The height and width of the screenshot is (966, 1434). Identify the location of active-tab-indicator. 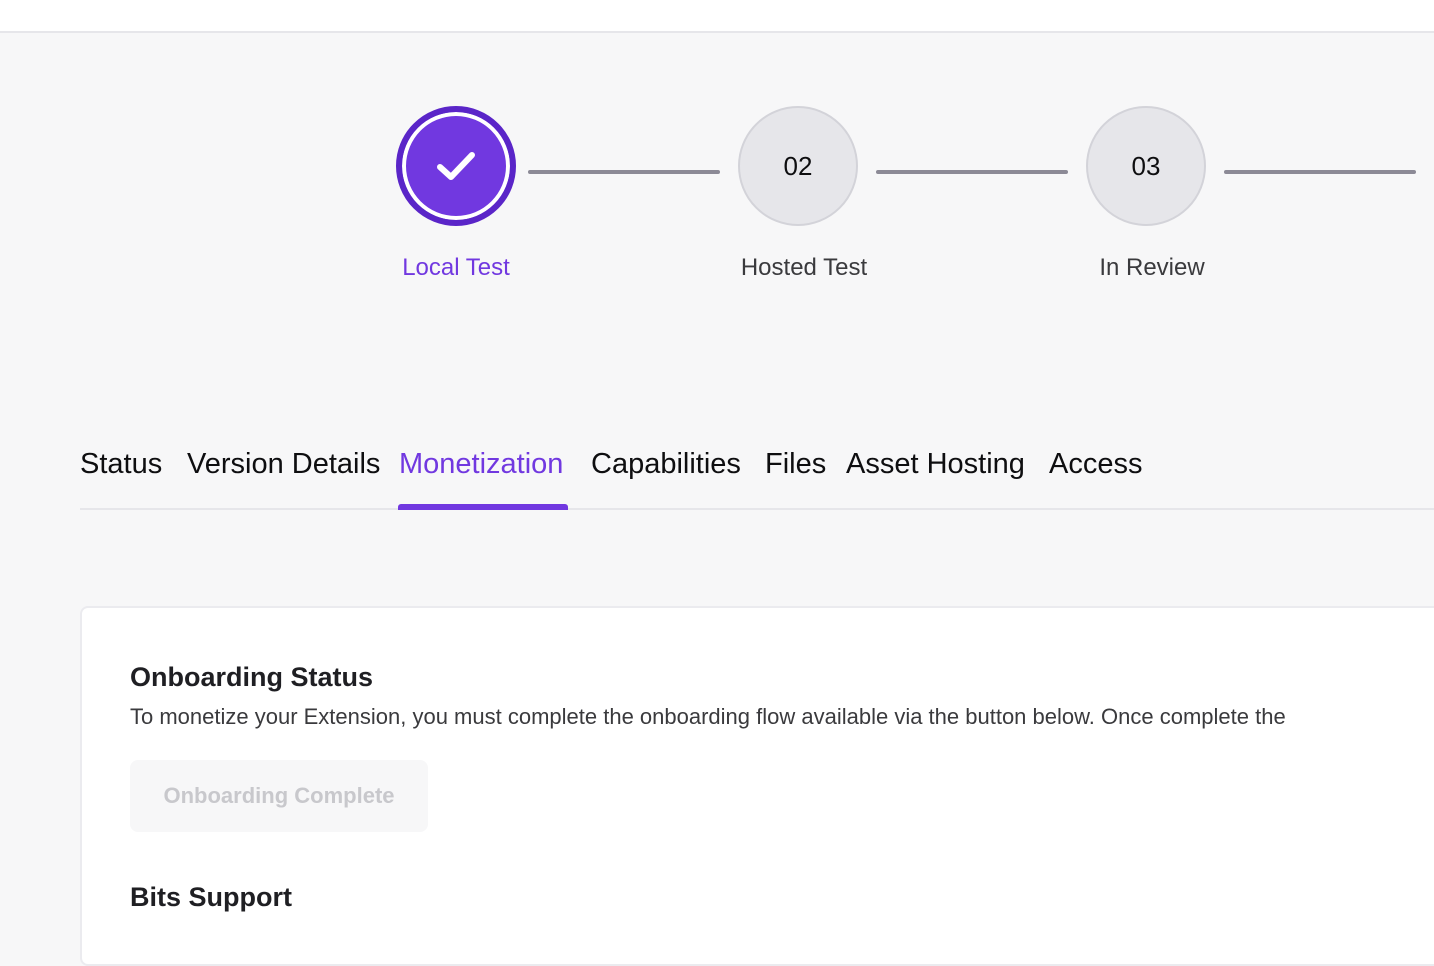
(483, 507).